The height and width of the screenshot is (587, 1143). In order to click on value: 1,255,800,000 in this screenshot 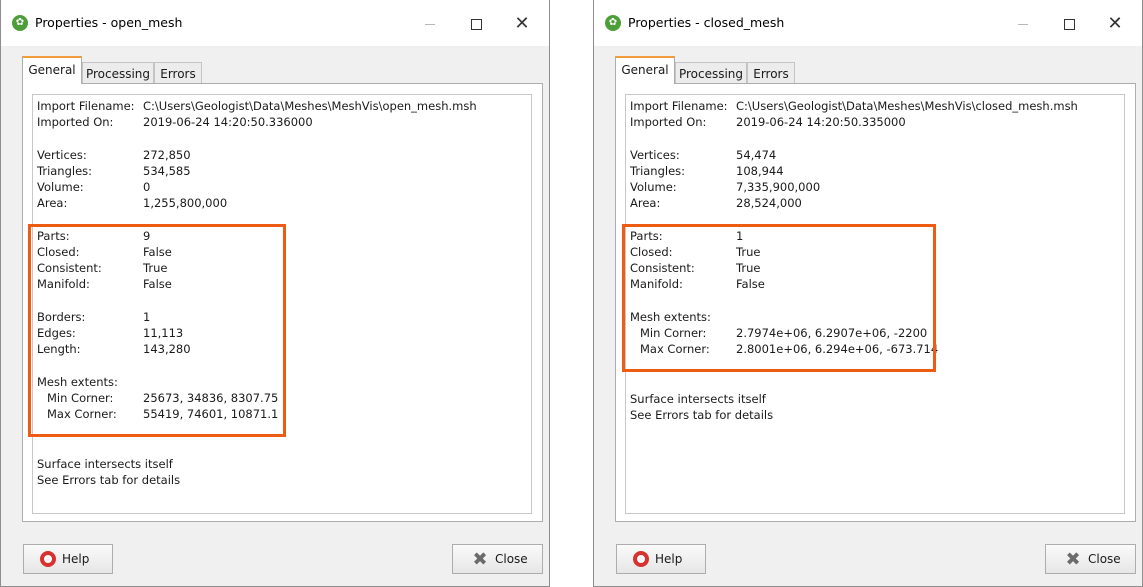, I will do `click(185, 203)`.